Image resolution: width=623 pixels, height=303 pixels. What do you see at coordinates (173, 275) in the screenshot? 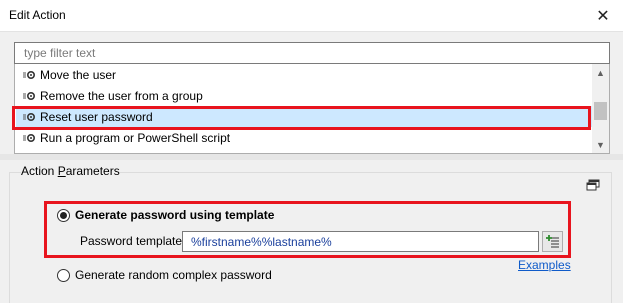
I see `option-label: Generate random complex password` at bounding box center [173, 275].